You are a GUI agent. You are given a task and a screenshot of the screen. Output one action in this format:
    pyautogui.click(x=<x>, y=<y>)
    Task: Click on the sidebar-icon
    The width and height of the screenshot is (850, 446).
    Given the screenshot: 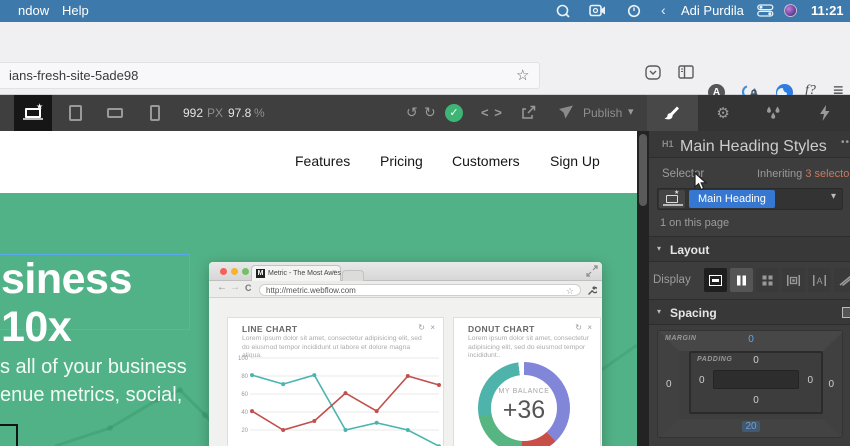 What is the action you would take?
    pyautogui.click(x=686, y=74)
    